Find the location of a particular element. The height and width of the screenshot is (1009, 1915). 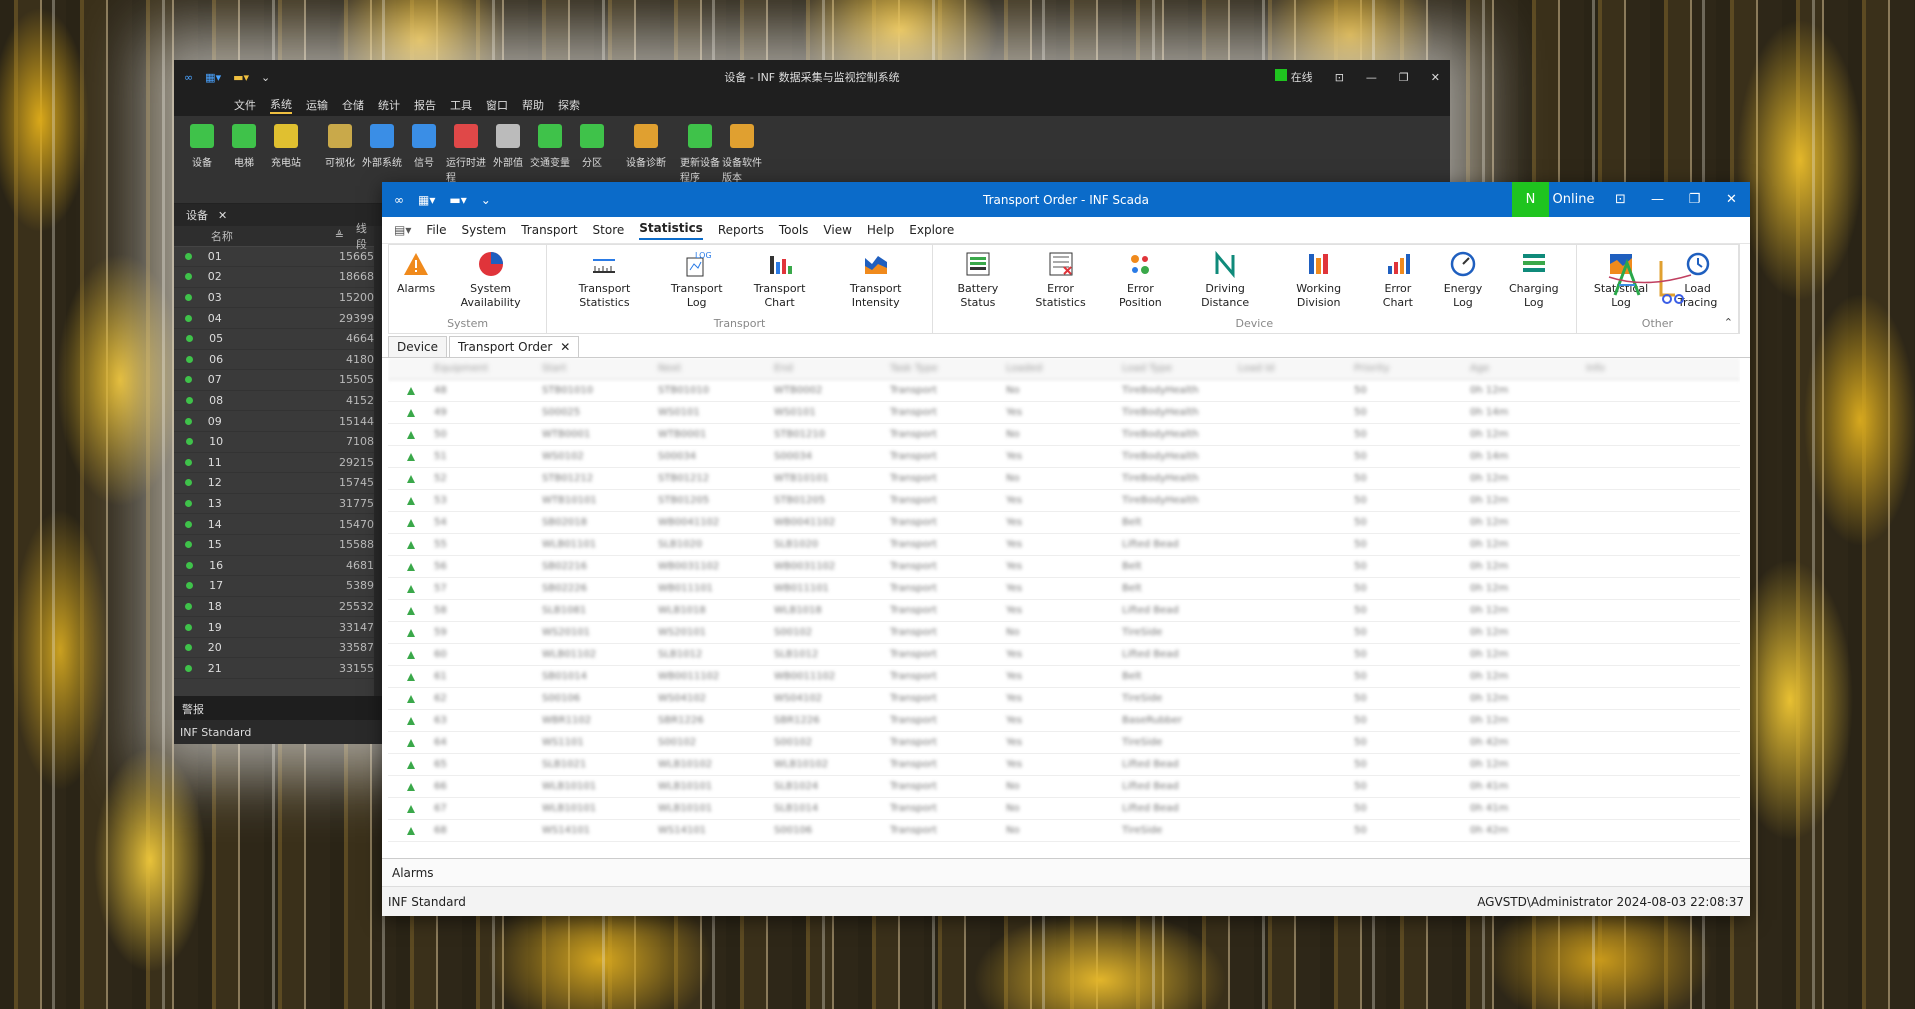

menu-item-5: 报告 is located at coordinates (425, 105).